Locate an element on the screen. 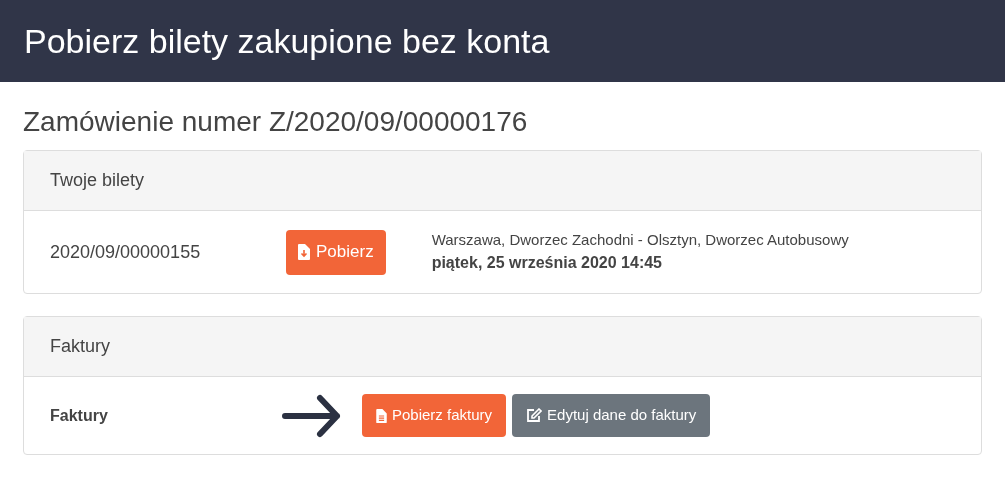 The height and width of the screenshot is (498, 1005). file-download-icon is located at coordinates (304, 252).